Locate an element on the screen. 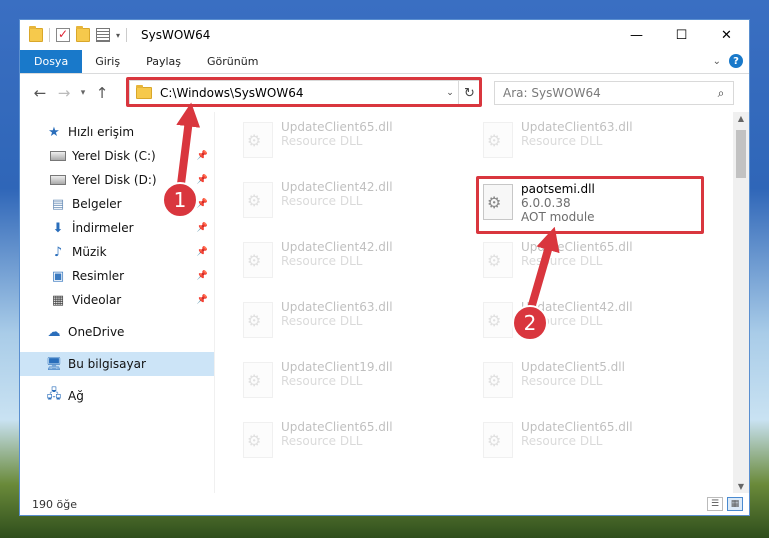  ribbon-tabs: Dosya Giriş Paylaş Görünüm ⌄ ? is located at coordinates (384, 62).